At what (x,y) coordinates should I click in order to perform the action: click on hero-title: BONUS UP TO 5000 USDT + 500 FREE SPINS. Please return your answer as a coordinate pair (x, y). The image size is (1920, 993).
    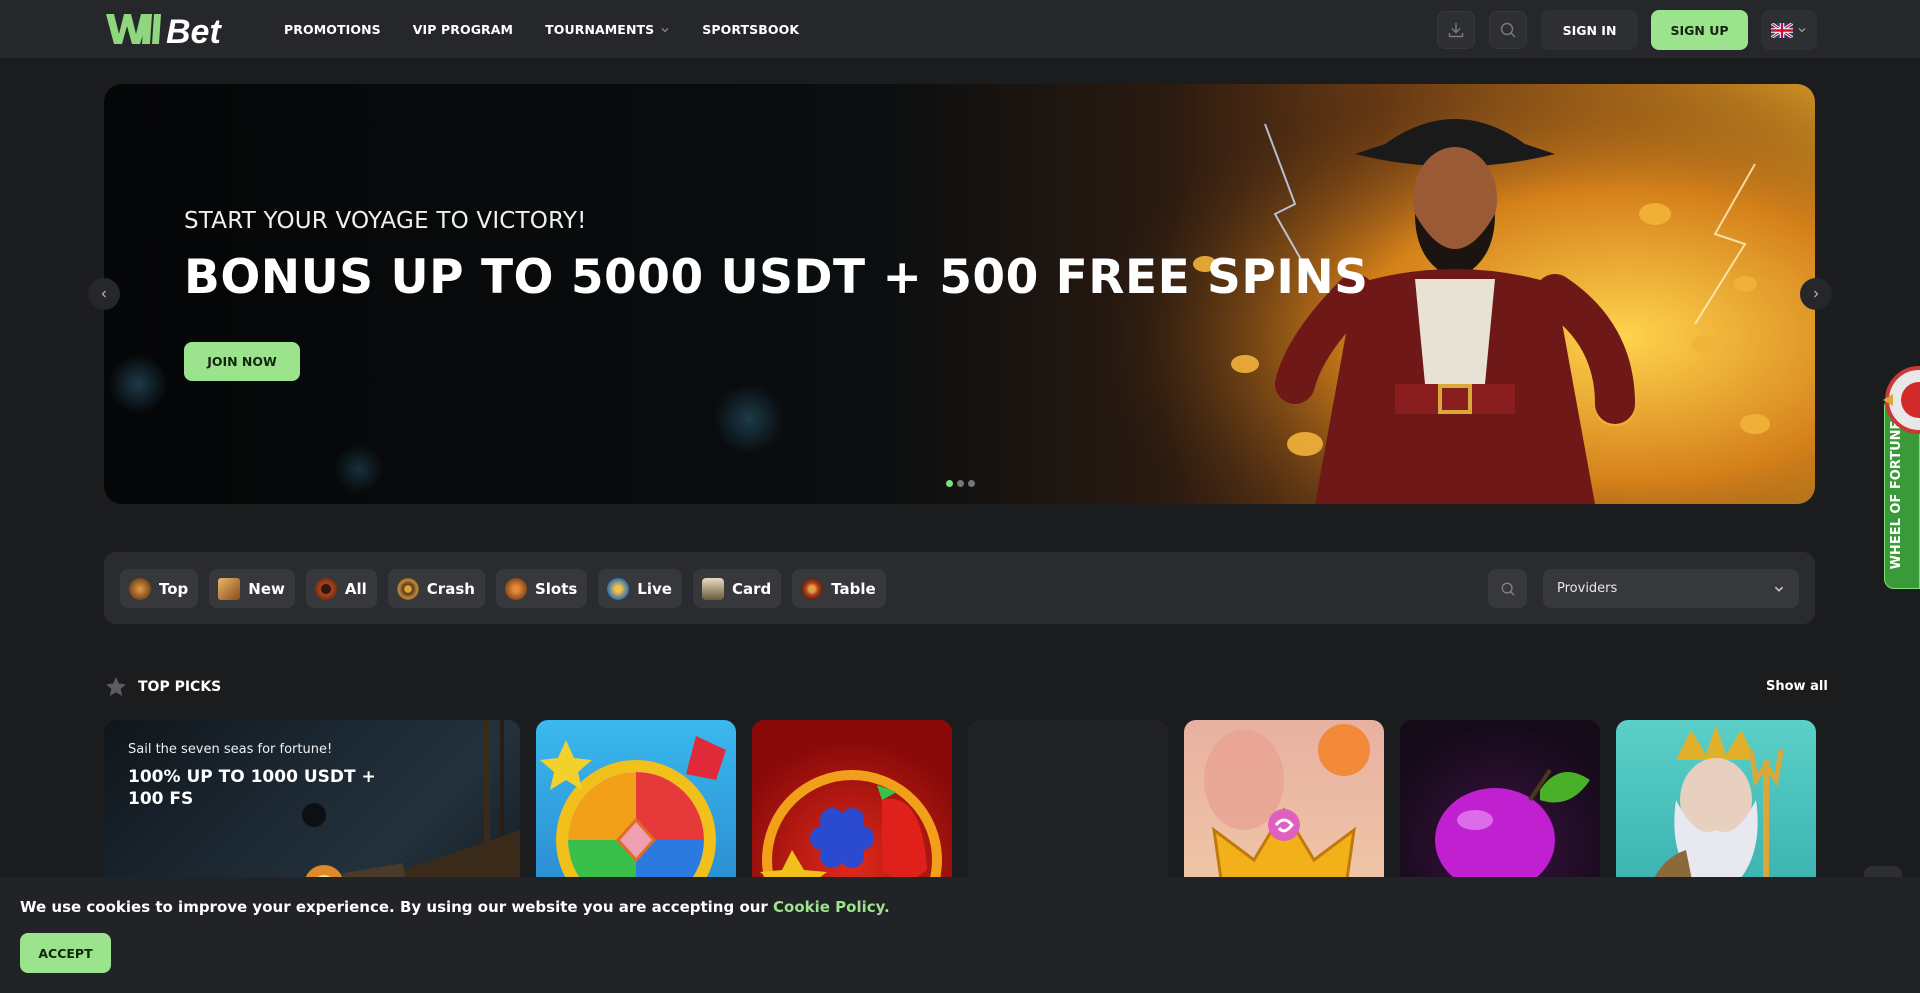
    Looking at the image, I should click on (776, 277).